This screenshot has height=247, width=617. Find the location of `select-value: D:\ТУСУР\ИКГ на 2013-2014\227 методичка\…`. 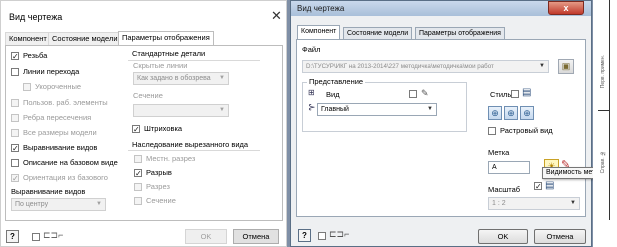

select-value: D:\ТУСУР\ИКГ на 2013-2014\227 методичка\… is located at coordinates (400, 66).